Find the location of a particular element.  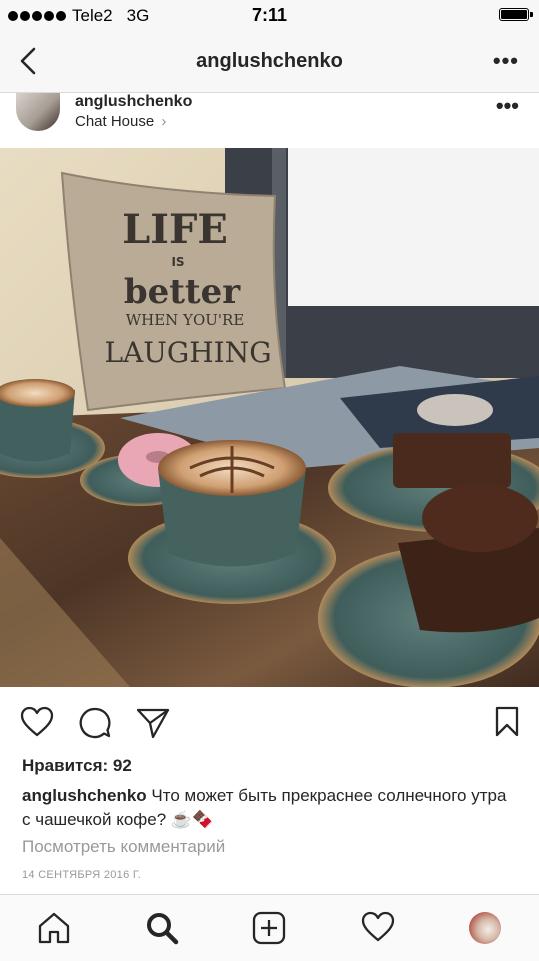

battery-icon is located at coordinates (516, 14).